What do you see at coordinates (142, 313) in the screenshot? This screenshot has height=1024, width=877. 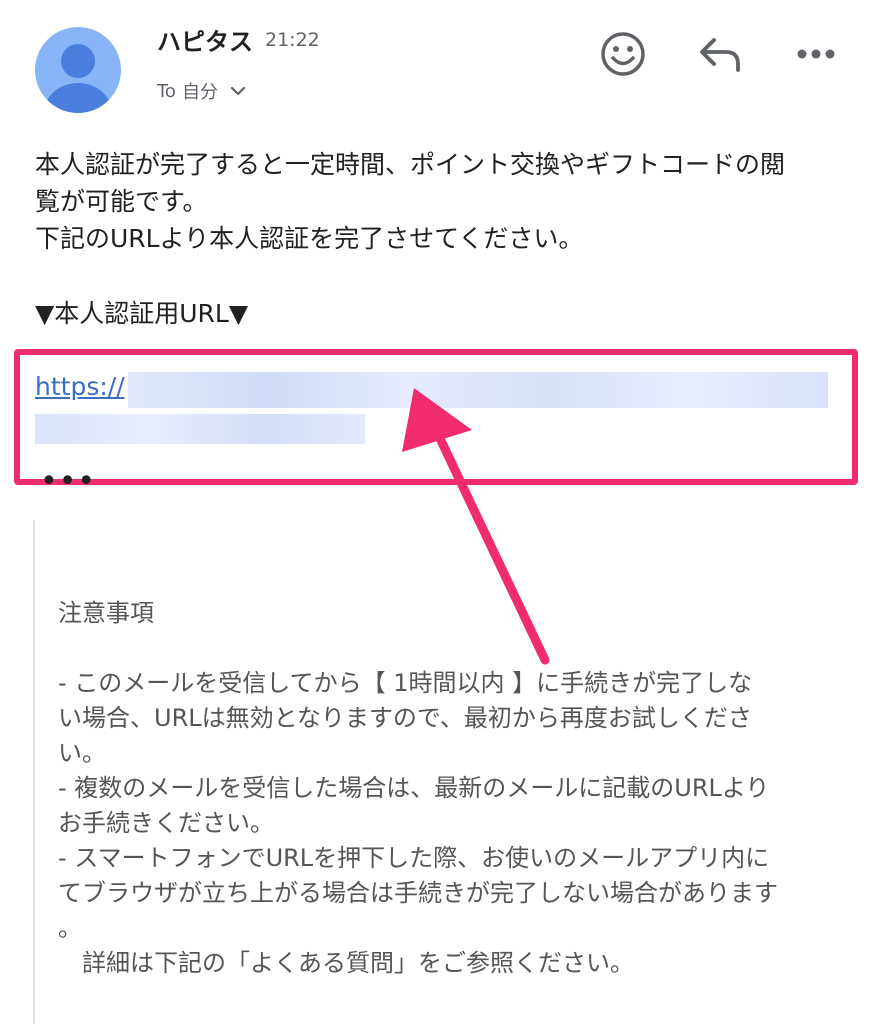 I see `url-heading: ▼本人認証用URL▼` at bounding box center [142, 313].